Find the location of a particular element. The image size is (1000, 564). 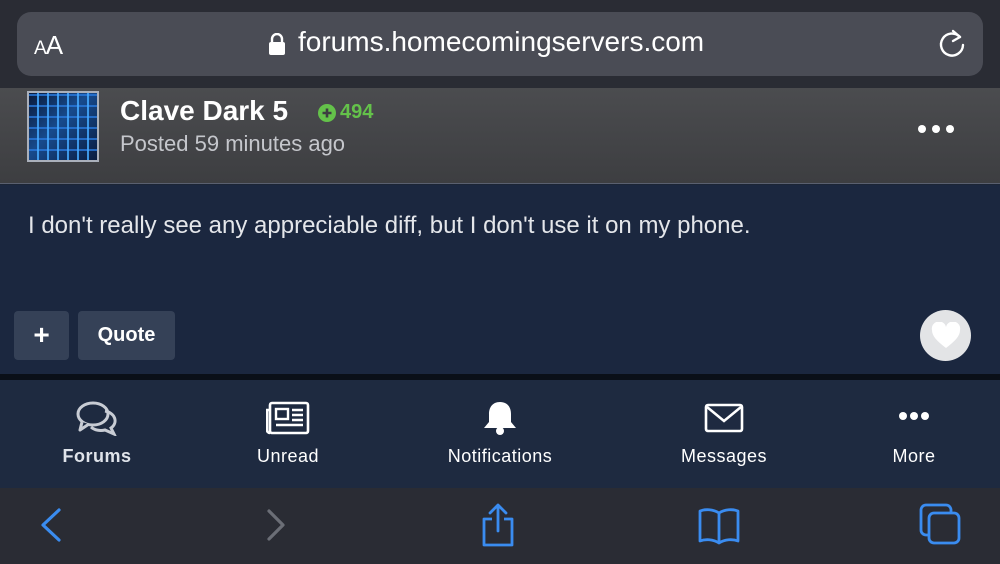

post-timestamp: Posted 59 minutes ago is located at coordinates (233, 143).